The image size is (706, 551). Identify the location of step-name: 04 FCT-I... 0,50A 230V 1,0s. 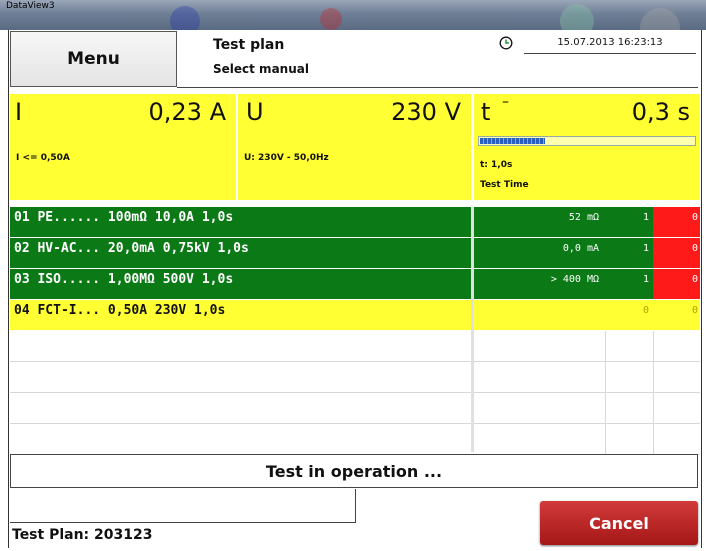
(240, 315).